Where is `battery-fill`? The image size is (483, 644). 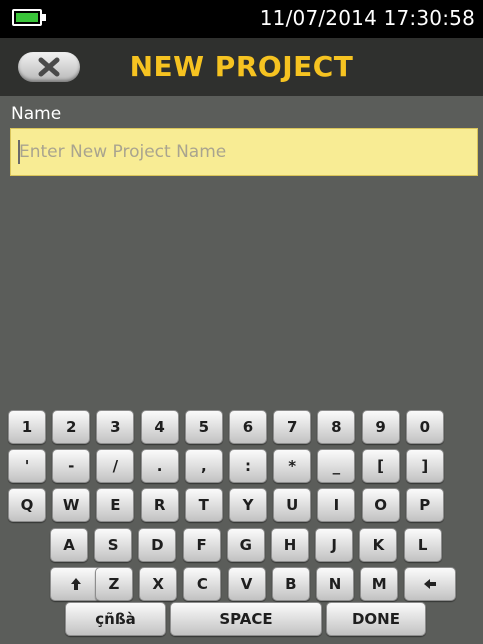 battery-fill is located at coordinates (27, 17).